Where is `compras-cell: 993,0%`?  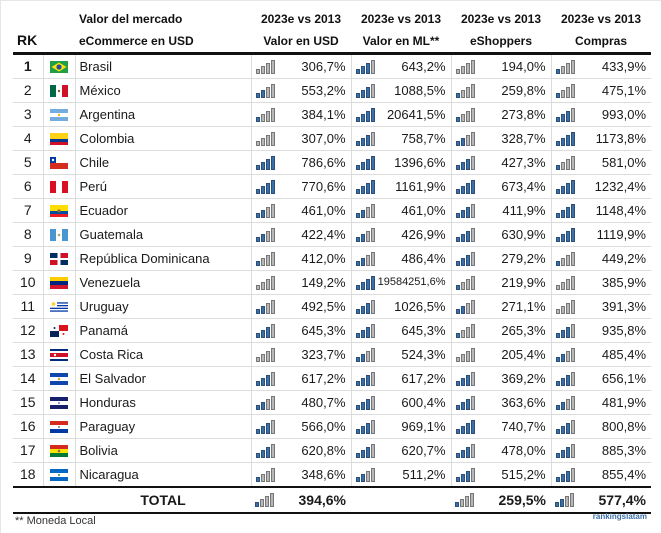
compras-cell: 993,0% is located at coordinates (601, 114).